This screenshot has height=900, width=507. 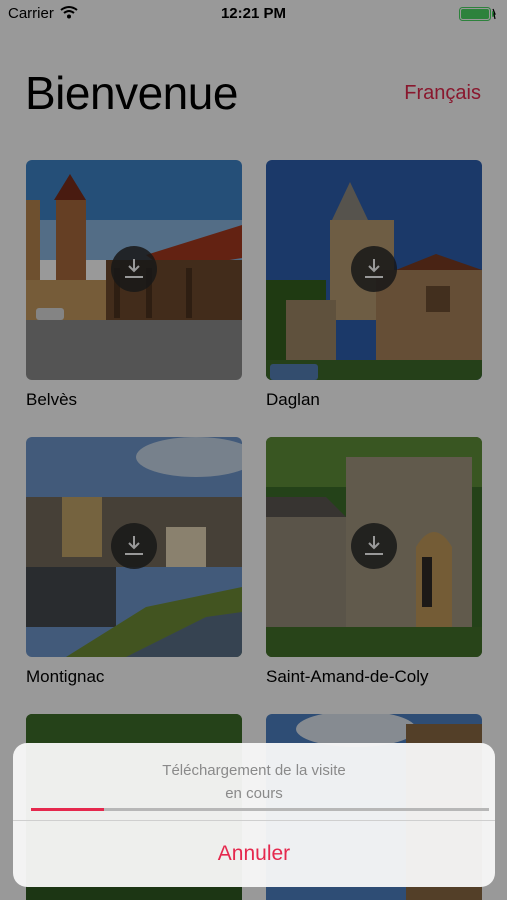 What do you see at coordinates (260, 809) in the screenshot?
I see `download-progress-bar` at bounding box center [260, 809].